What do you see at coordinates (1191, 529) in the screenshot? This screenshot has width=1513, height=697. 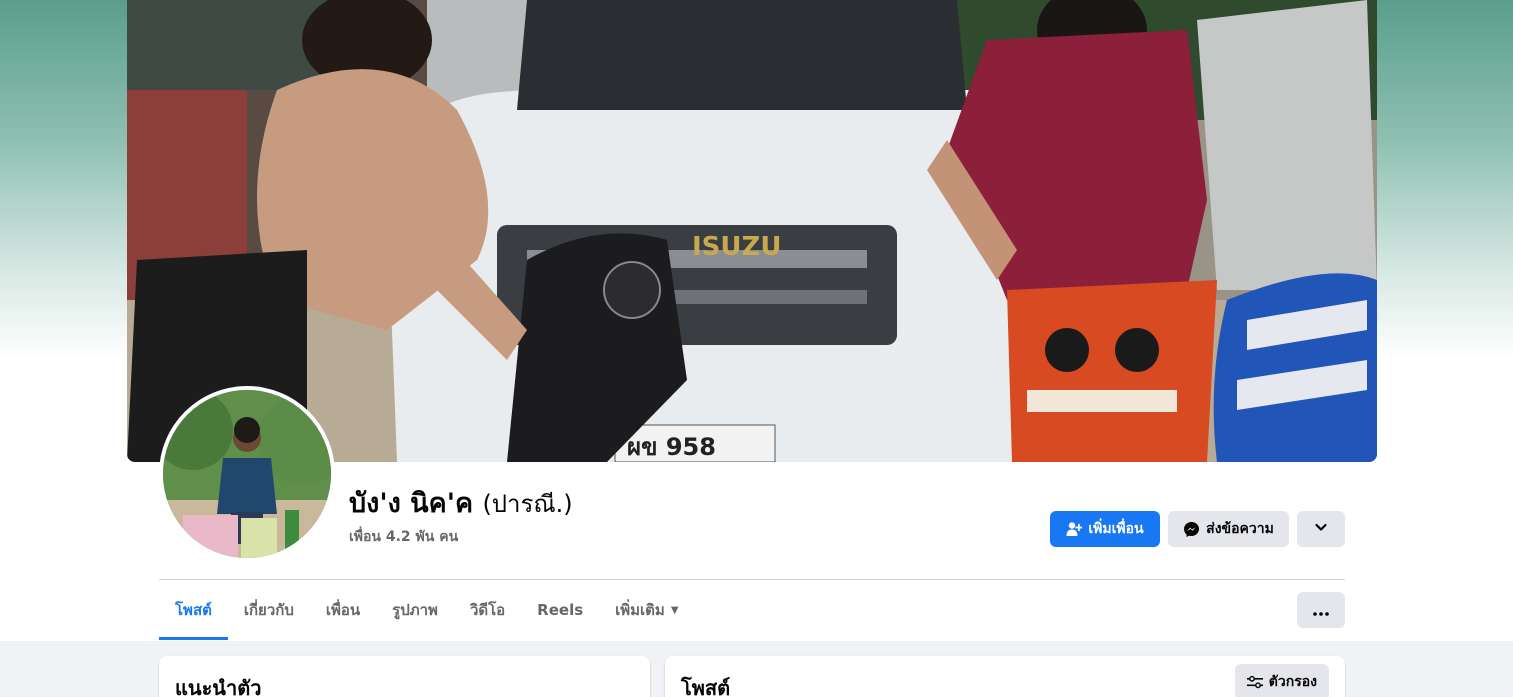 I see `messenger-icon` at bounding box center [1191, 529].